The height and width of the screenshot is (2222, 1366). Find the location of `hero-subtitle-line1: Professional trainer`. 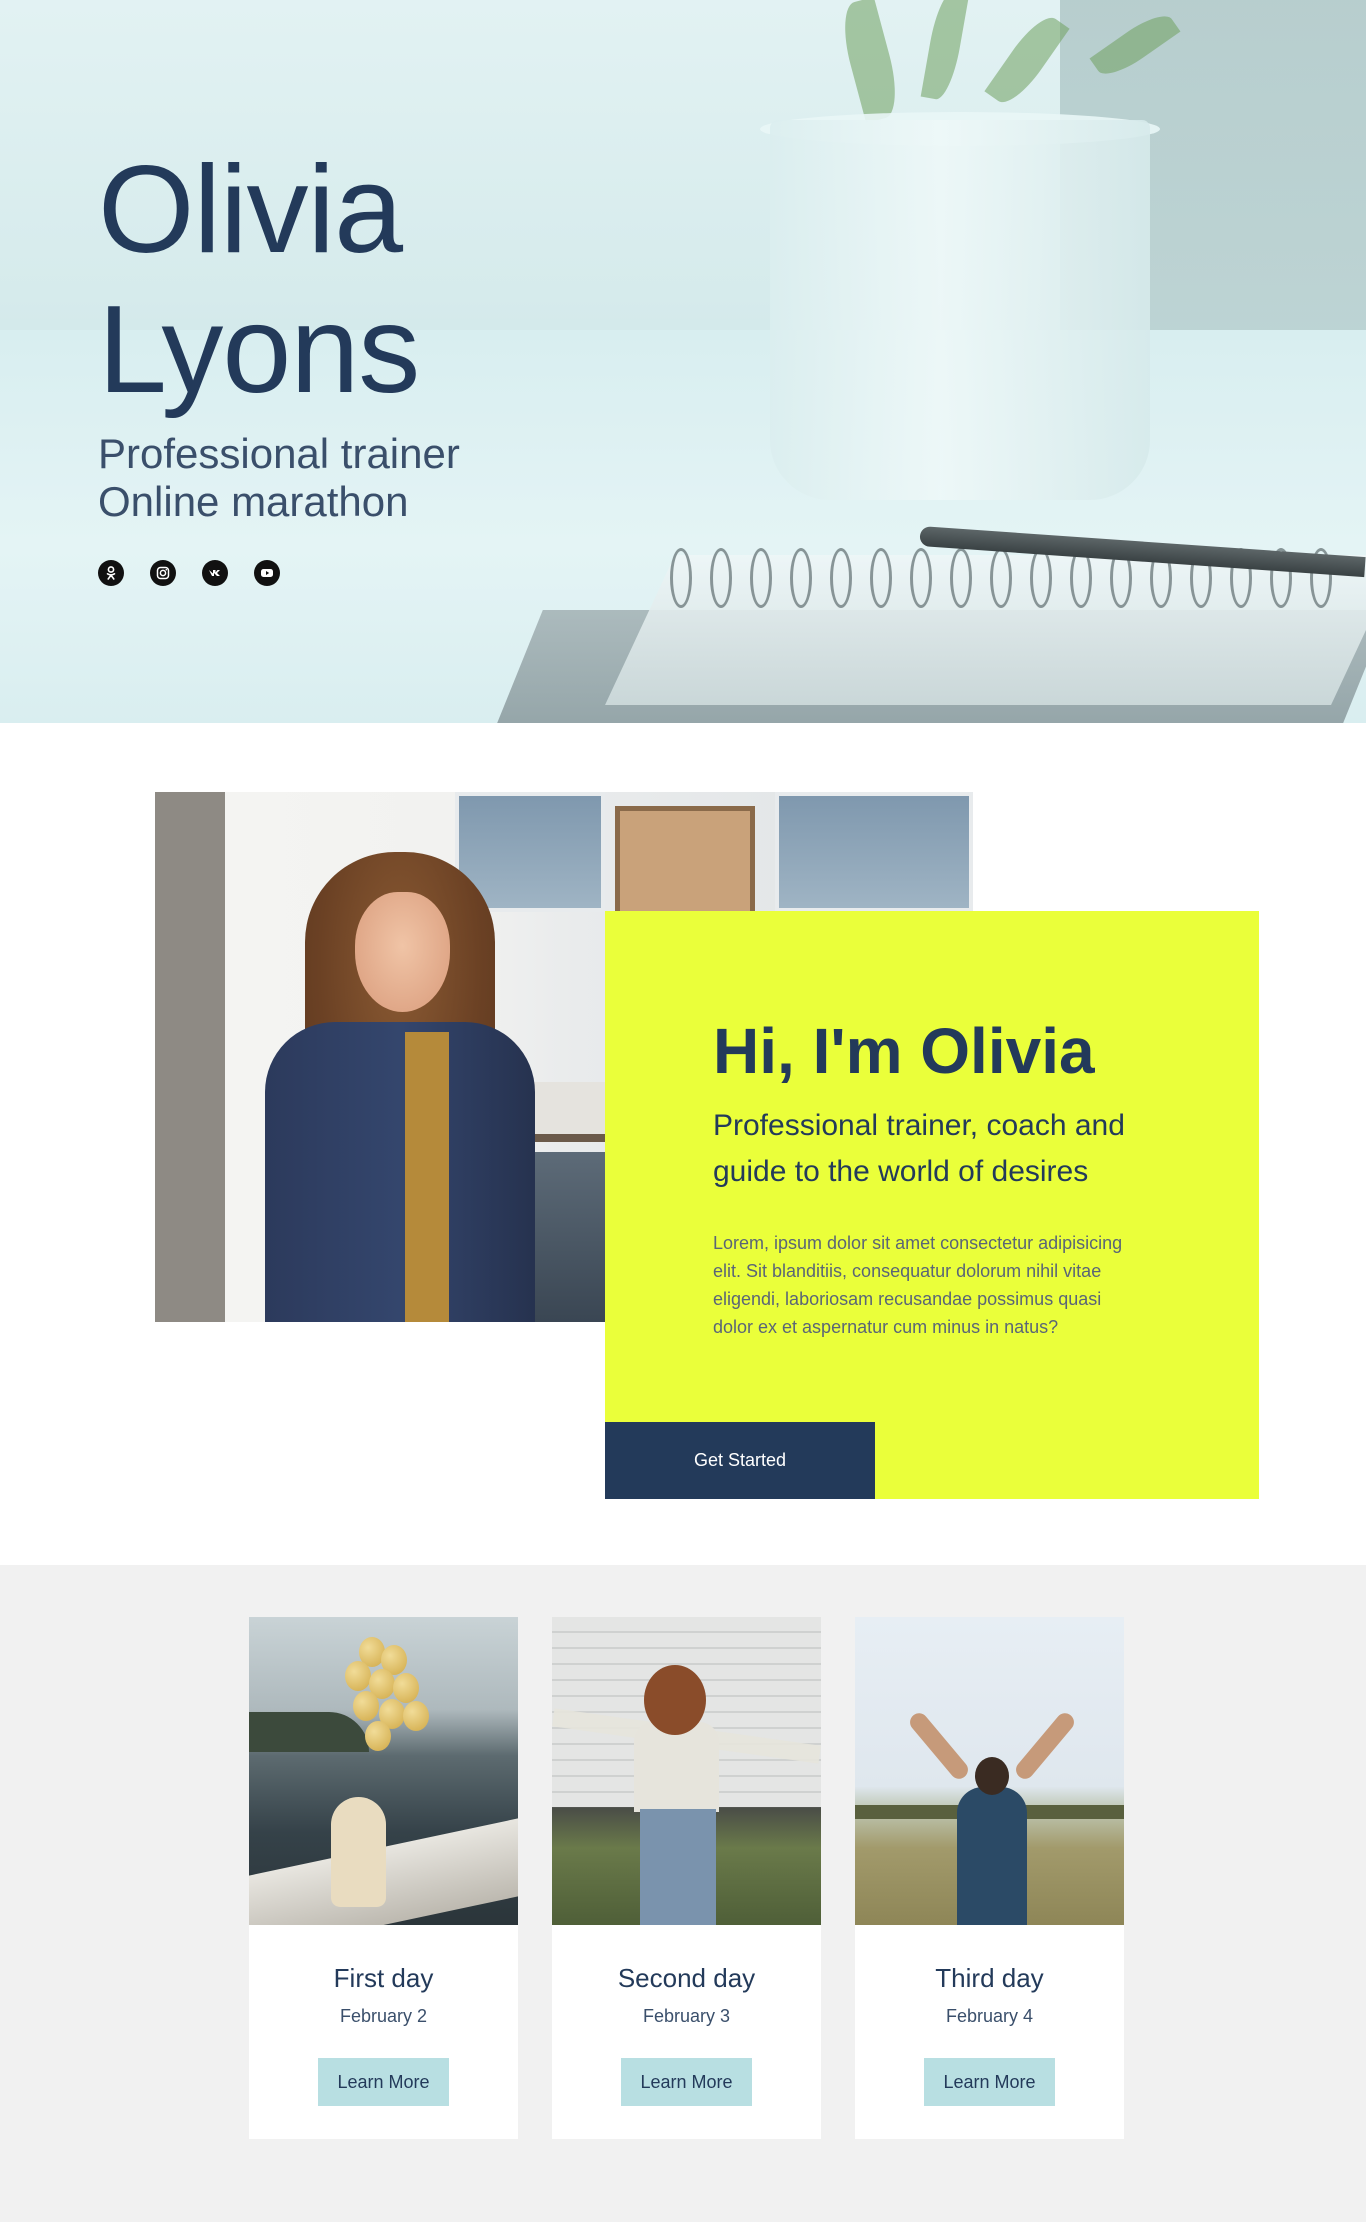

hero-subtitle-line1: Professional trainer is located at coordinates (279, 453).